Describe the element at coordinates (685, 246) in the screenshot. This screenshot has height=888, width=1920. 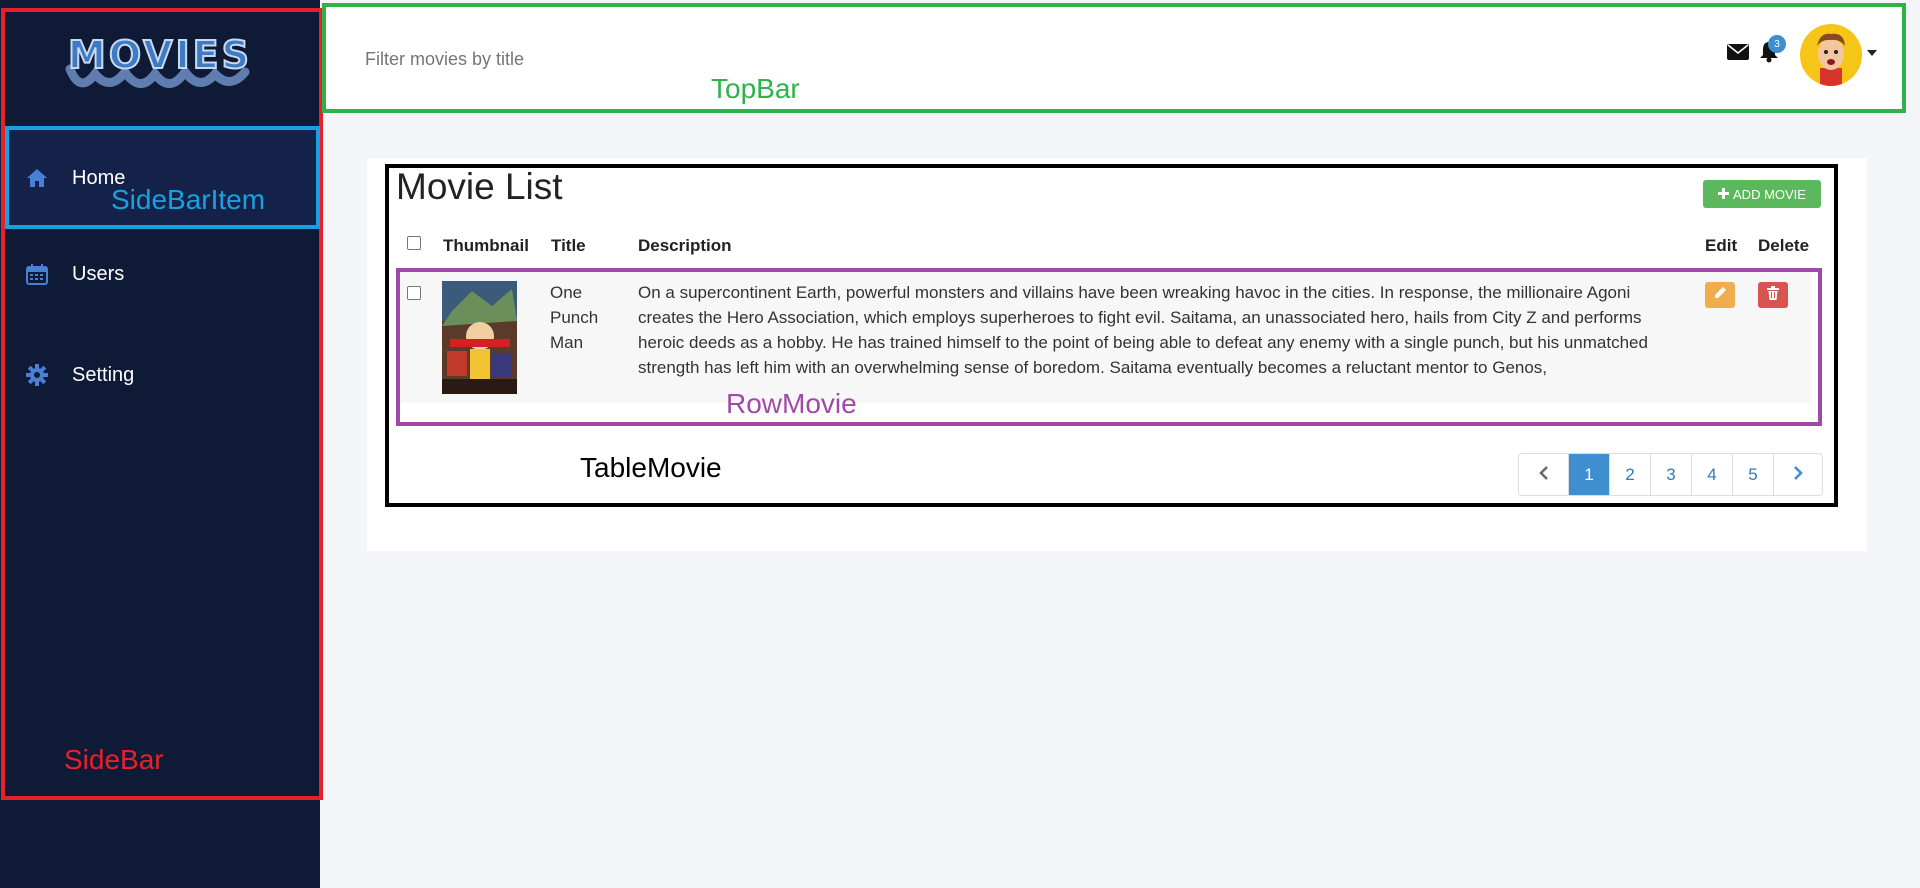
I see `column-header-description: Description` at that location.